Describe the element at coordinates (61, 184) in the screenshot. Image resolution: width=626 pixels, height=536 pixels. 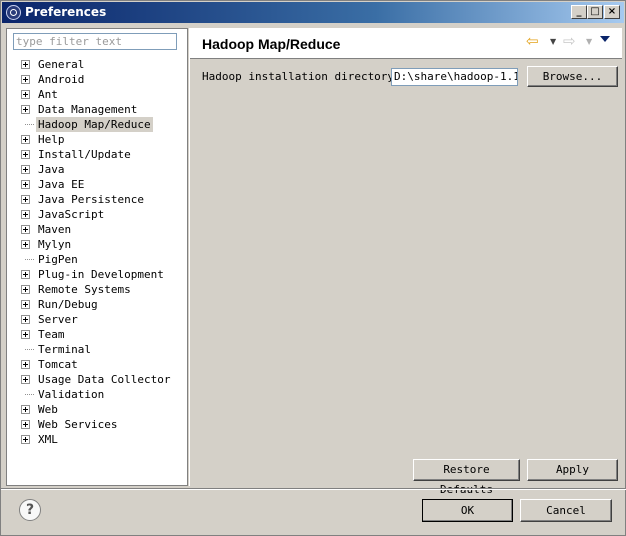
I see `tree-item-label: Java EE` at that location.